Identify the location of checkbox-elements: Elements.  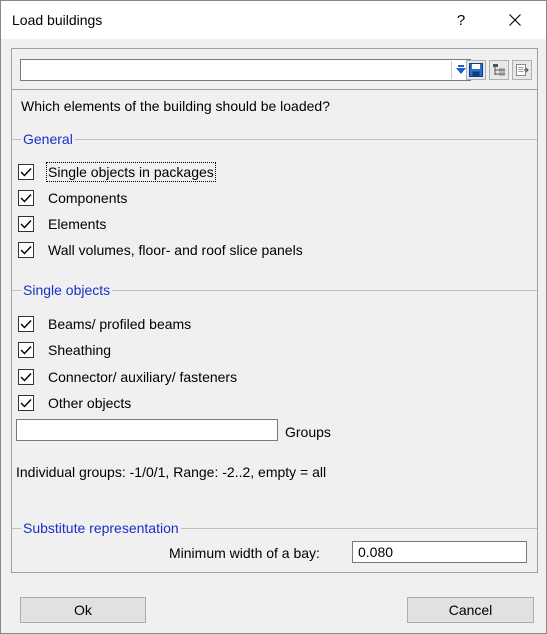
(62, 224).